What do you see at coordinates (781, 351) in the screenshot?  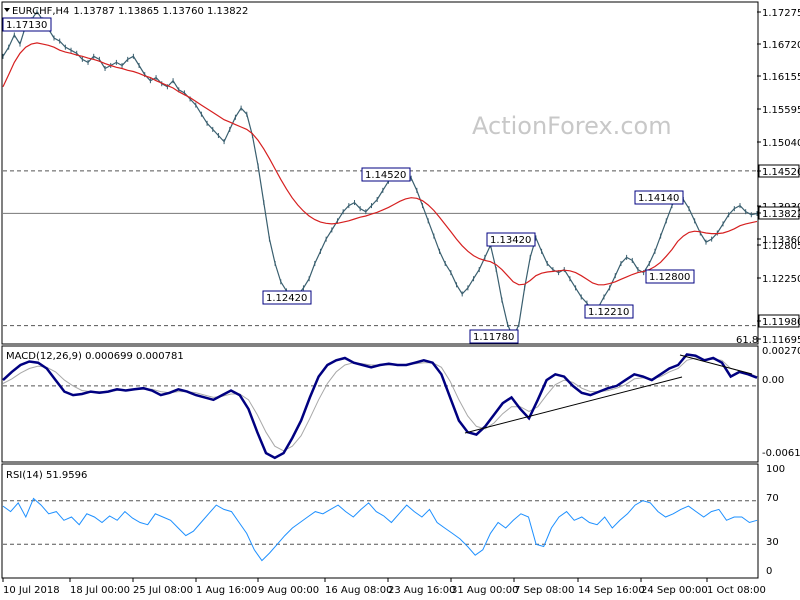 I see `macd-axis-tick-label: 0.002708` at bounding box center [781, 351].